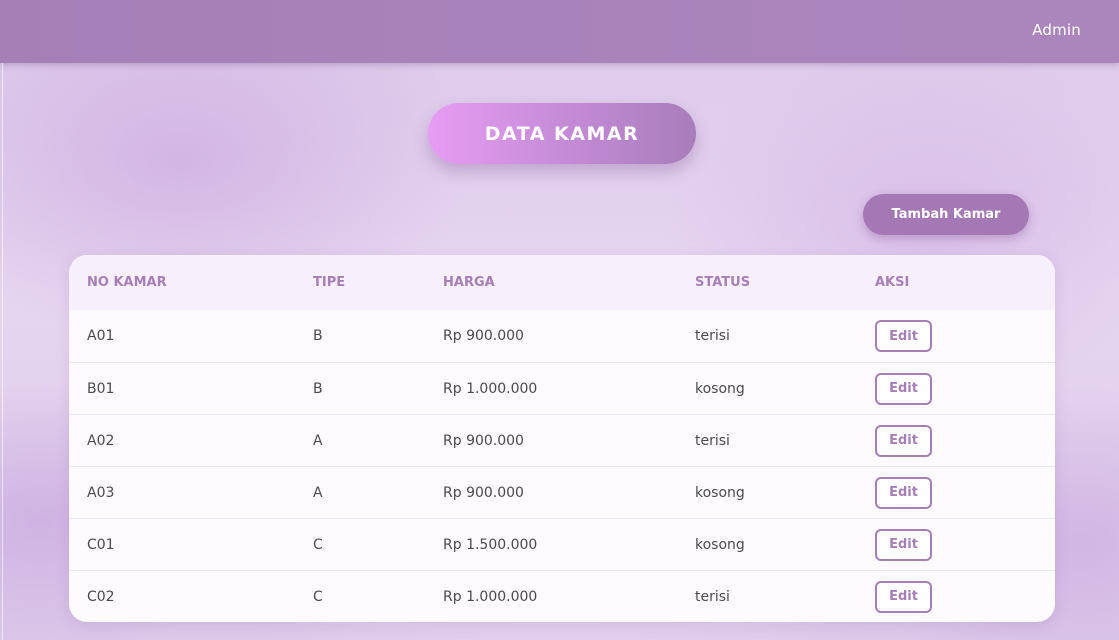 This screenshot has height=640, width=1119. I want to click on cell-no-kamar: B01, so click(191, 388).